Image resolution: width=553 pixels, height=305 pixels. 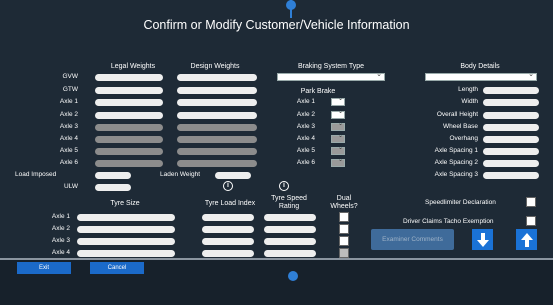 What do you see at coordinates (60, 240) in the screenshot?
I see `tyre-axle-label: Axle 3` at bounding box center [60, 240].